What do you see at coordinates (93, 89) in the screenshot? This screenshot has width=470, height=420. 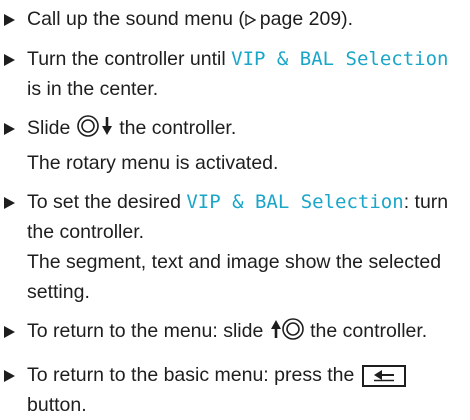 I see `step-text: is in the center.` at bounding box center [93, 89].